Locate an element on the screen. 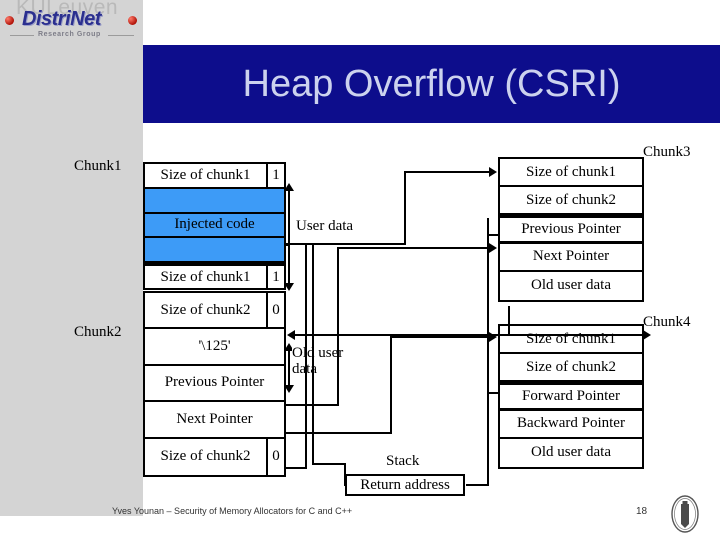 Image resolution: width=720 pixels, height=541 pixels. conn-c-v1 is located at coordinates (509, 321).